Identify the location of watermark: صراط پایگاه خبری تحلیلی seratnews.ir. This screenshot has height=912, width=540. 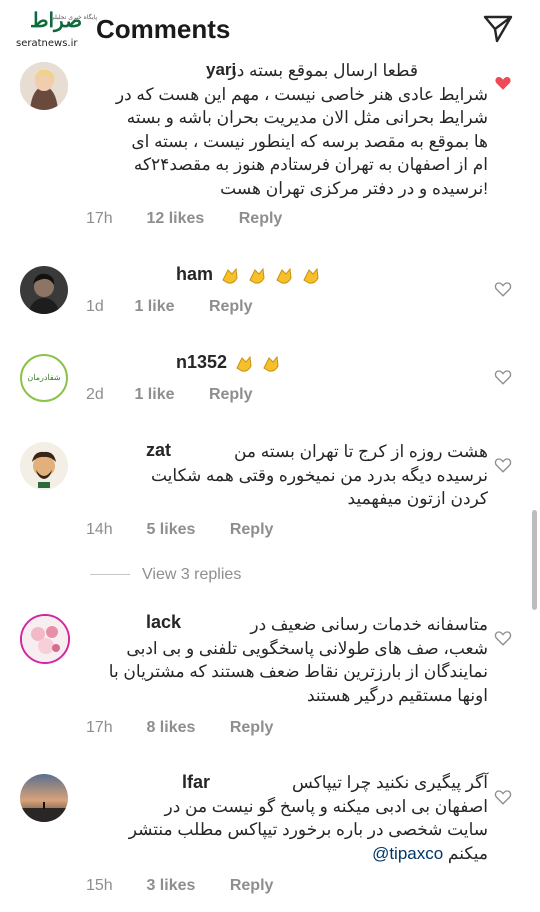
(58, 28).